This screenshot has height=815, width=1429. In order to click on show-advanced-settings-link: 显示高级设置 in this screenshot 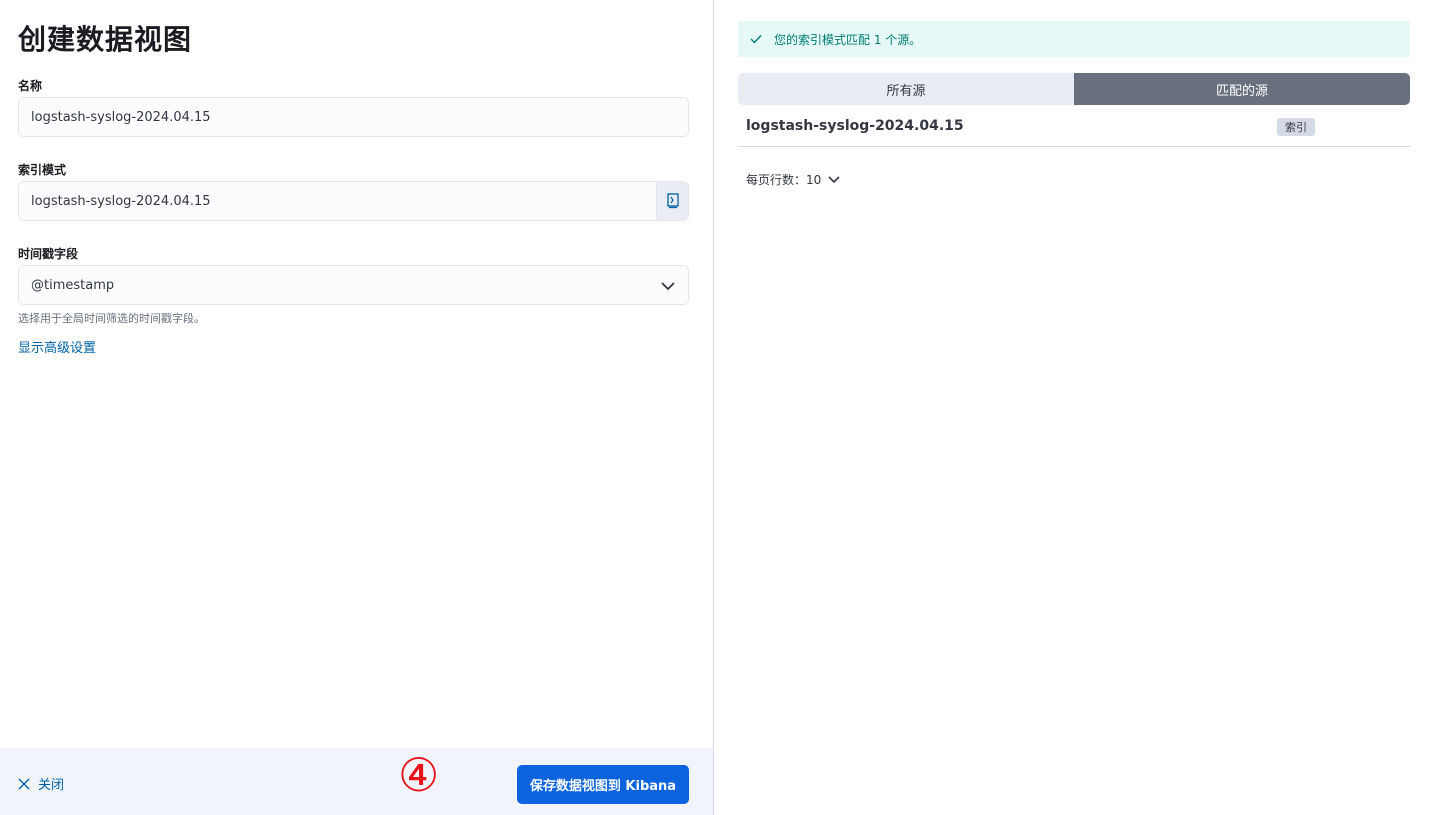, I will do `click(57, 346)`.